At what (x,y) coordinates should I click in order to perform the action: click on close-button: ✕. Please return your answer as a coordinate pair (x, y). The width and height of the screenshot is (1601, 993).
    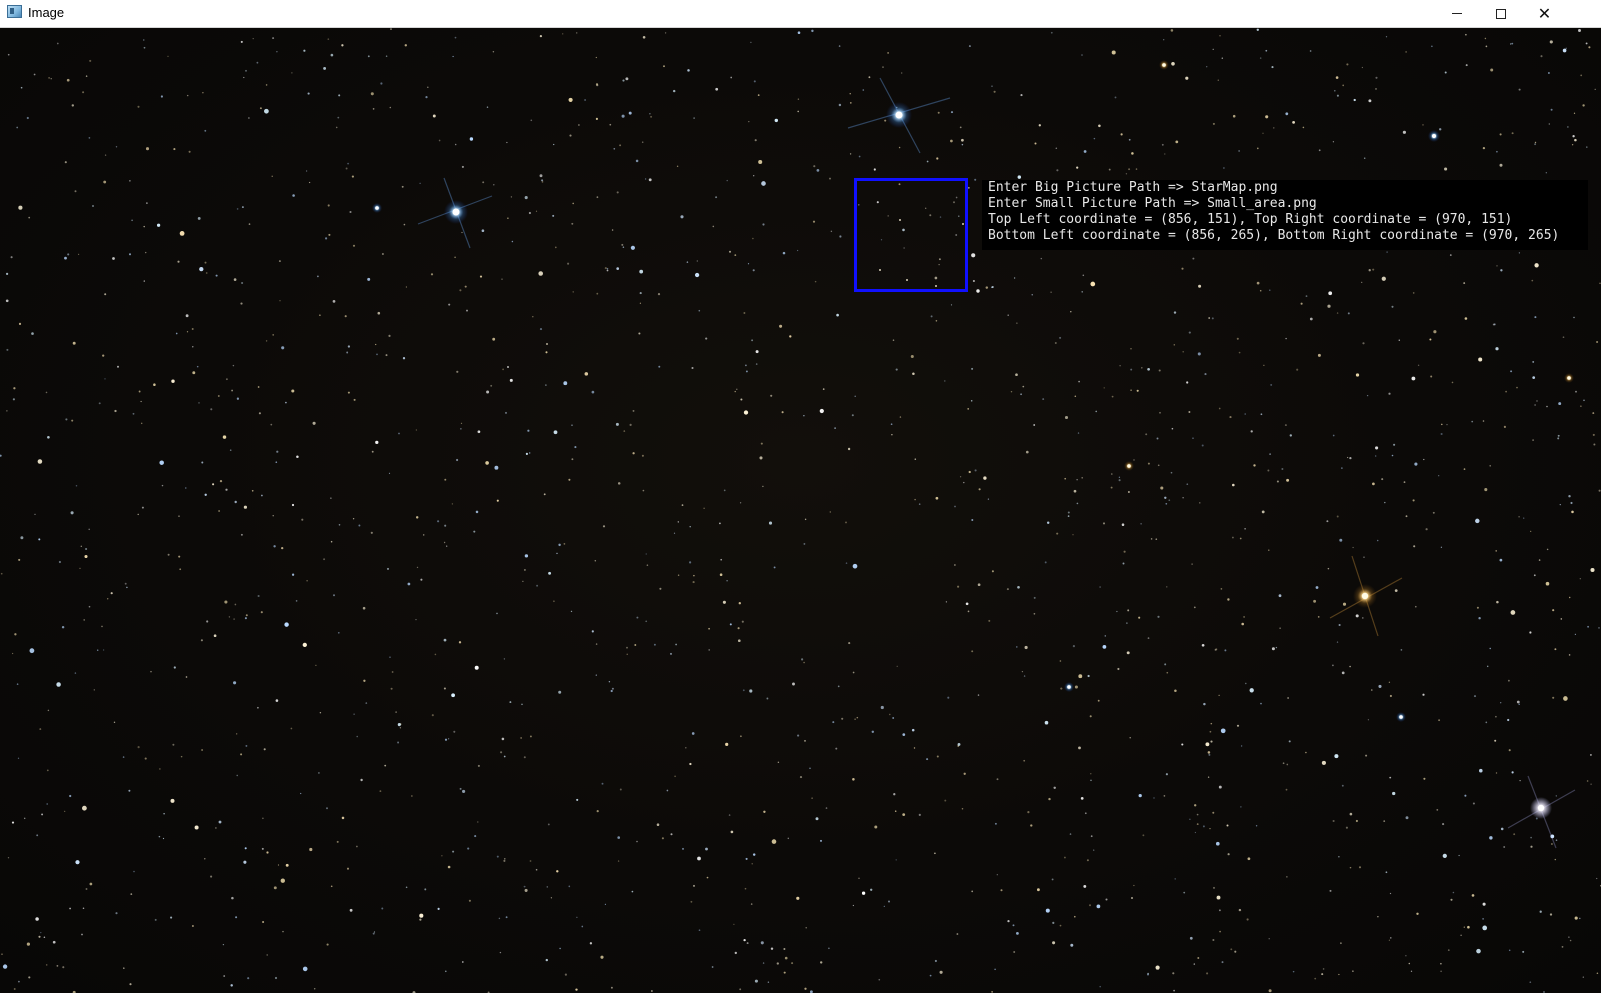
    Looking at the image, I should click on (1544, 13).